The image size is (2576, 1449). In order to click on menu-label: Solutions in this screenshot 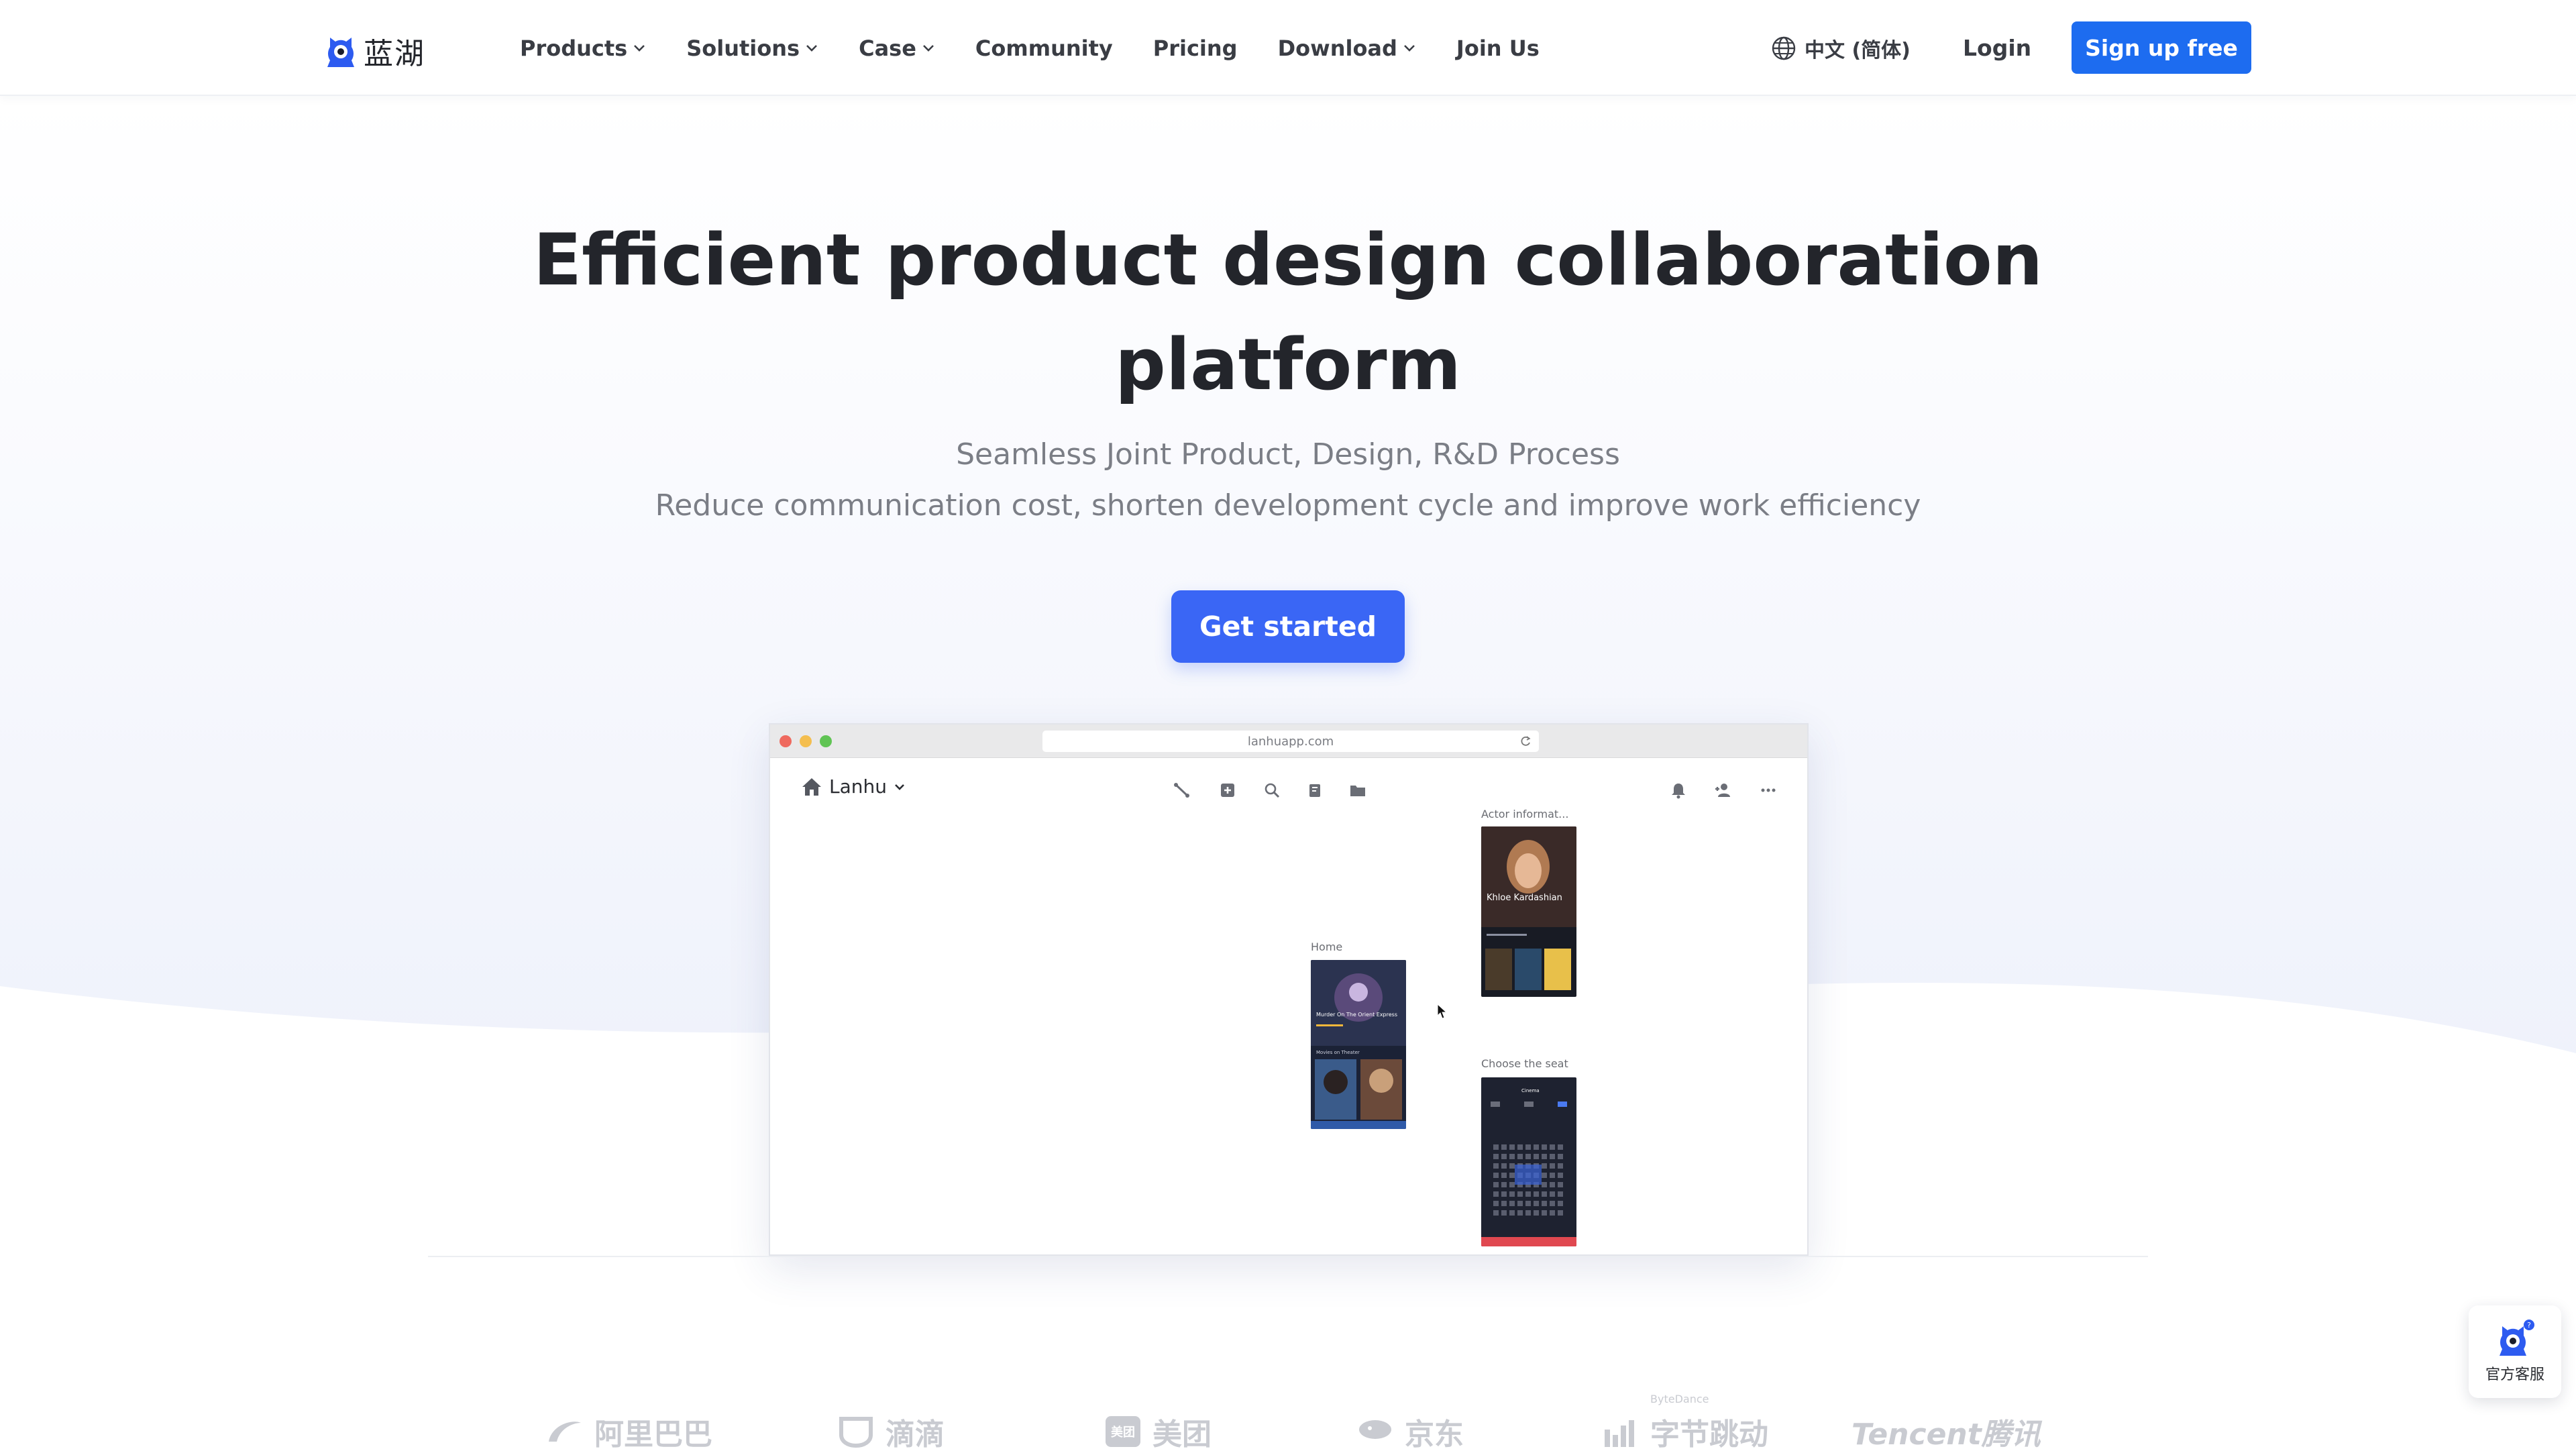, I will do `click(743, 48)`.